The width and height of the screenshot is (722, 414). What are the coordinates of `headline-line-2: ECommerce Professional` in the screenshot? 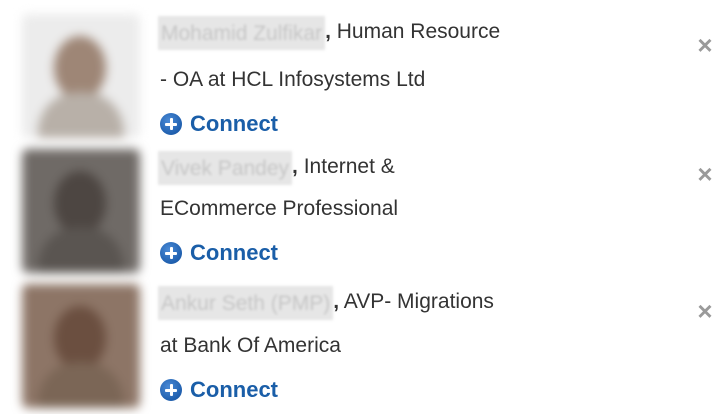 It's located at (279, 208).